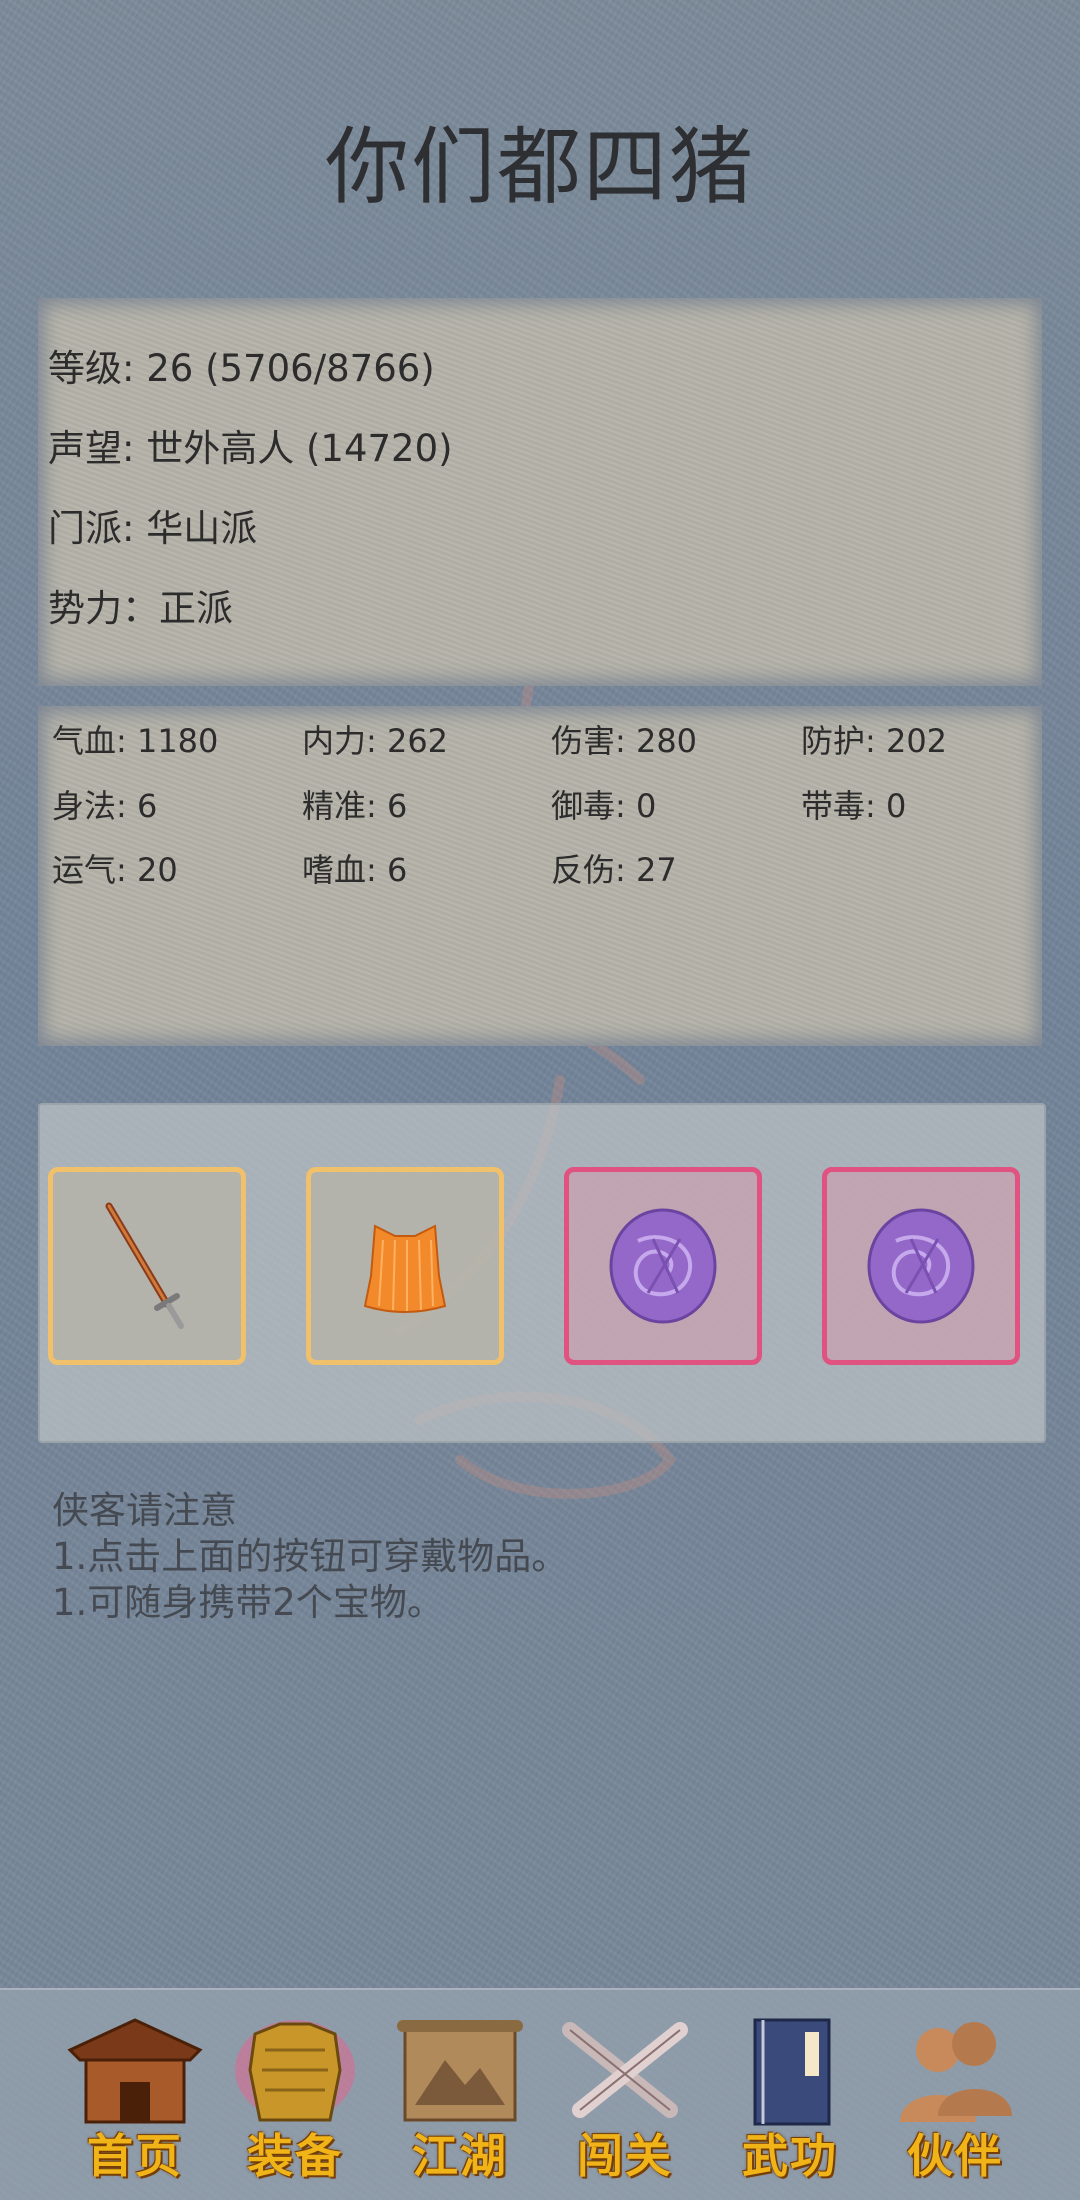  I want to click on notice-line-1: 1.点击上面的按钮可穿戴物品。, so click(310, 1556).